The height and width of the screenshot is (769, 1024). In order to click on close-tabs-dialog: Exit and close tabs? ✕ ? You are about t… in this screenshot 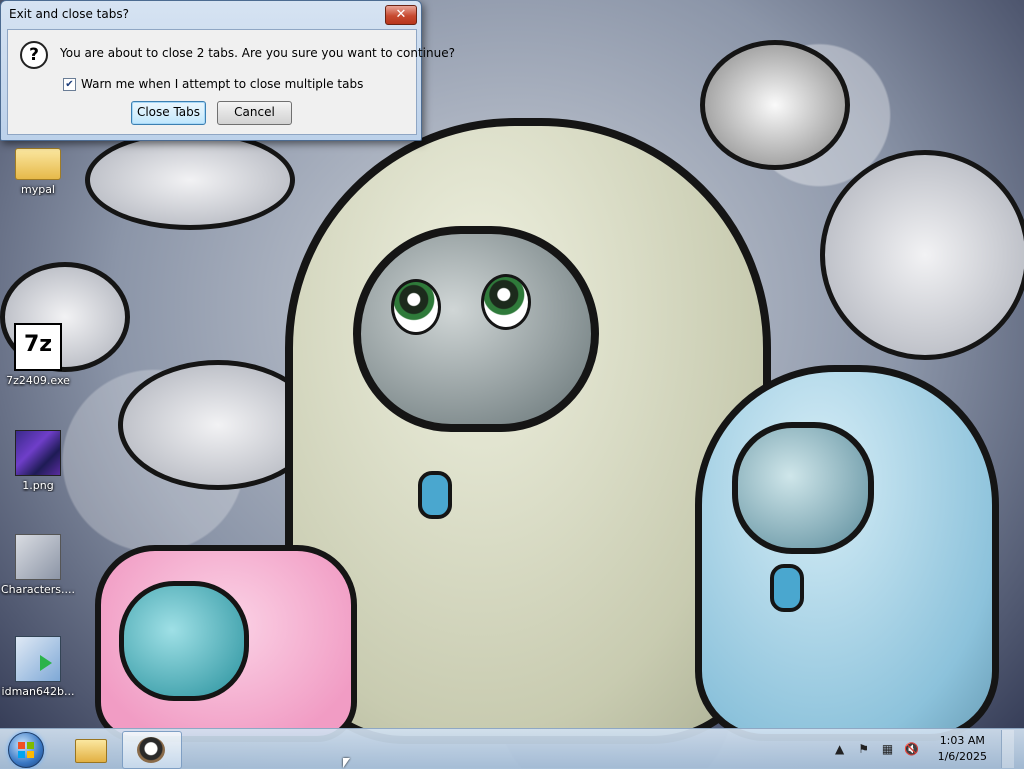, I will do `click(227, 70)`.